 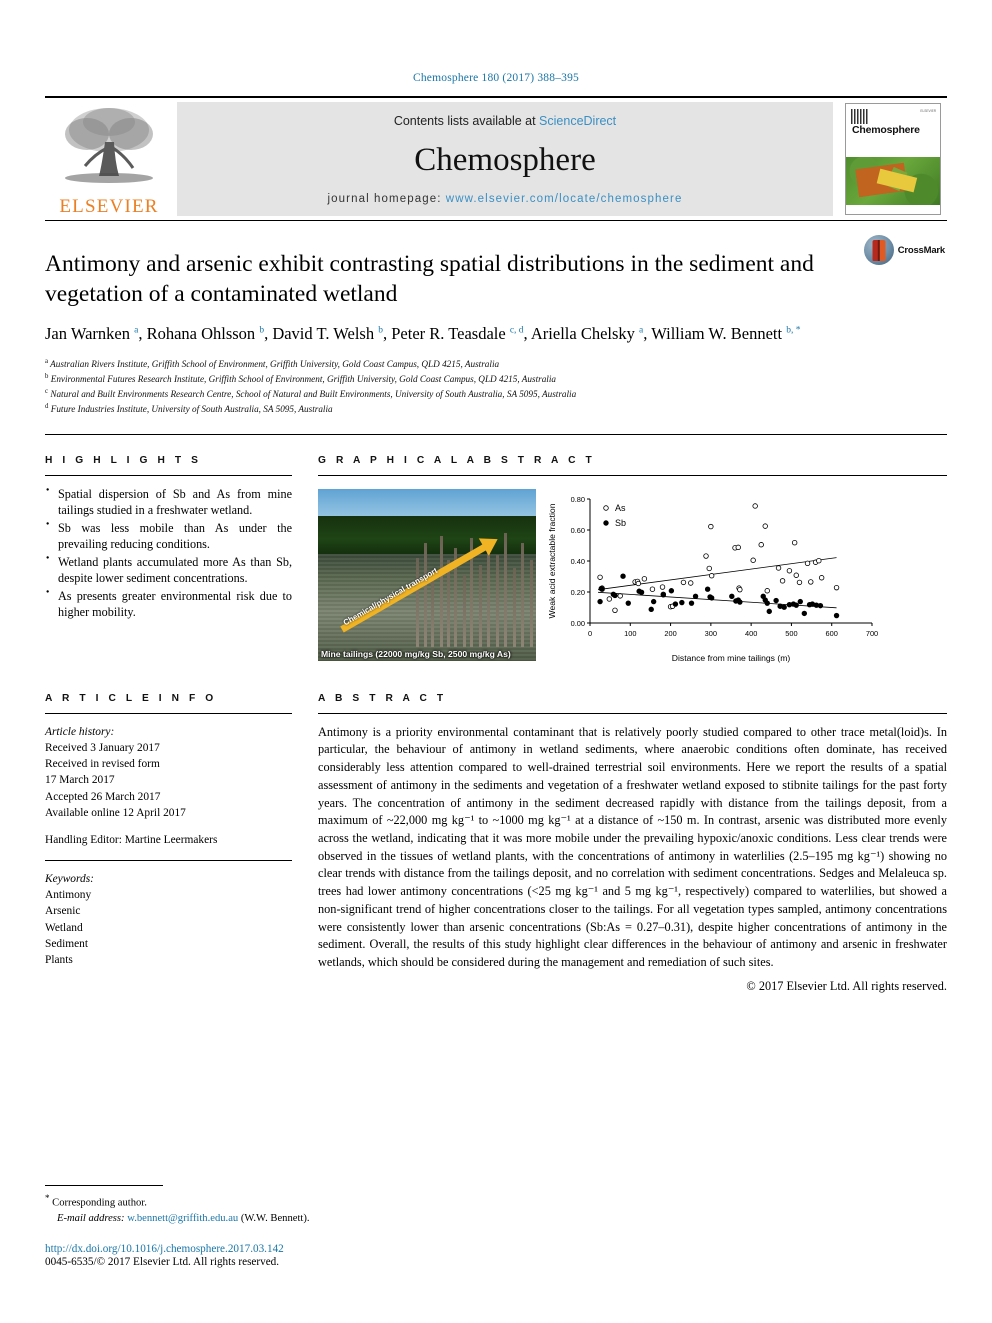 I want to click on history-revised-label: Received in revised form, so click(x=102, y=764).